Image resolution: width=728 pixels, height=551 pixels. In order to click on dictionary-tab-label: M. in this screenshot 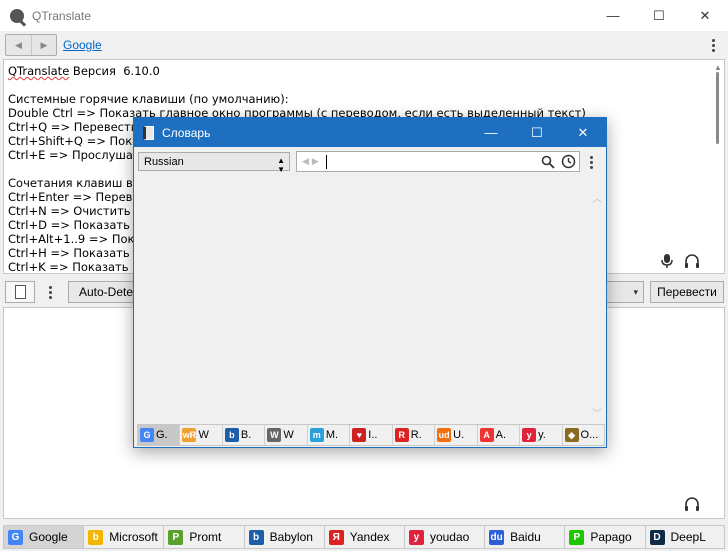, I will do `click(332, 435)`.